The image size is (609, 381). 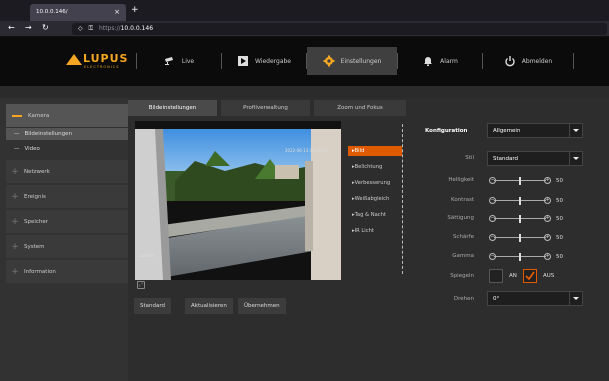 What do you see at coordinates (535, 158) in the screenshot?
I see `stil-select: Standard` at bounding box center [535, 158].